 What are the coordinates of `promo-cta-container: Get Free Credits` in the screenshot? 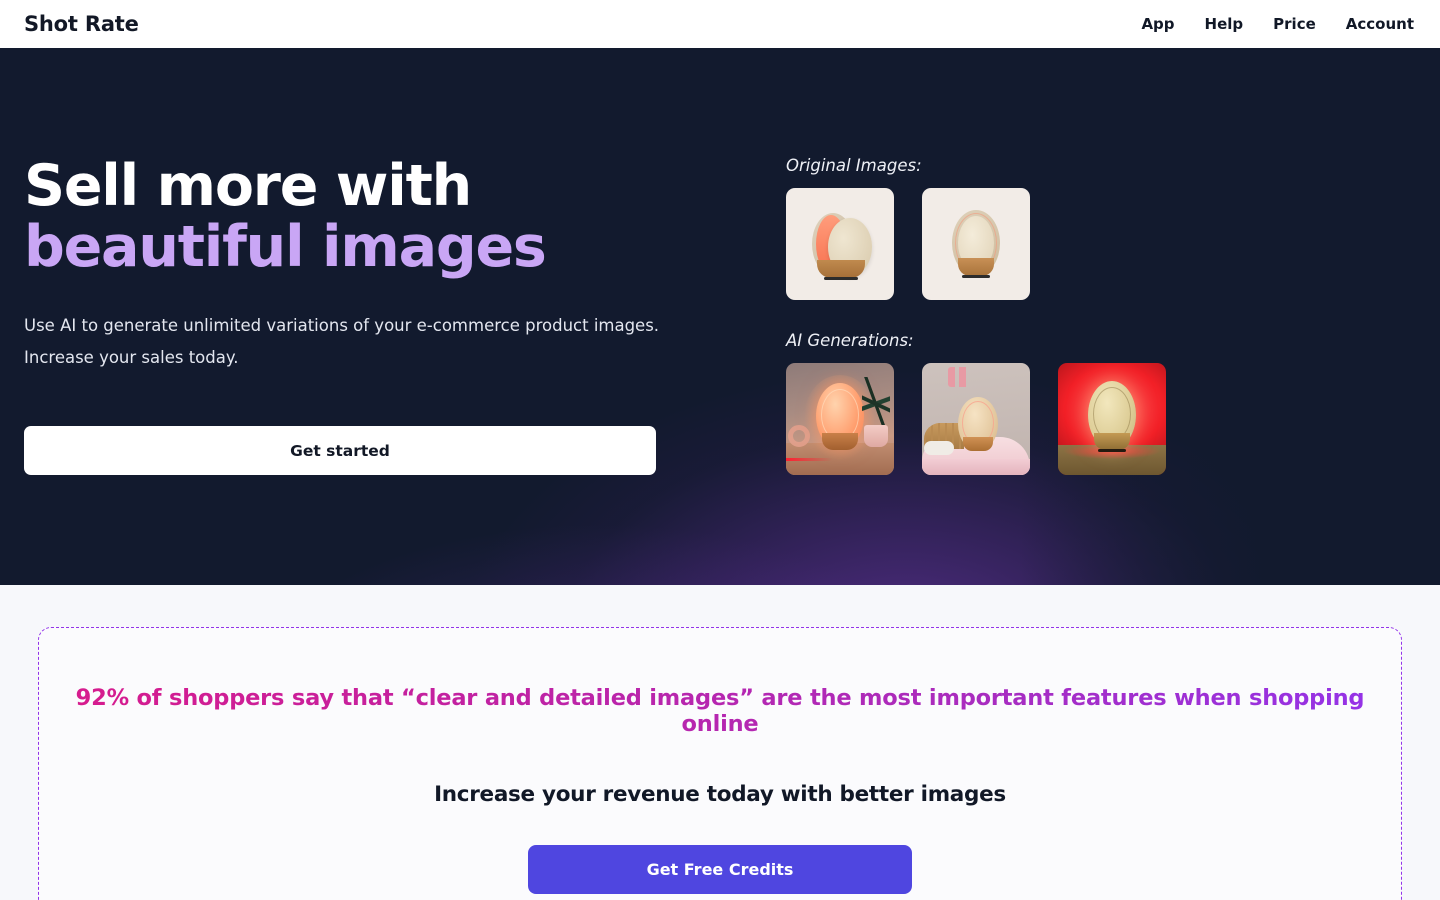 It's located at (720, 869).